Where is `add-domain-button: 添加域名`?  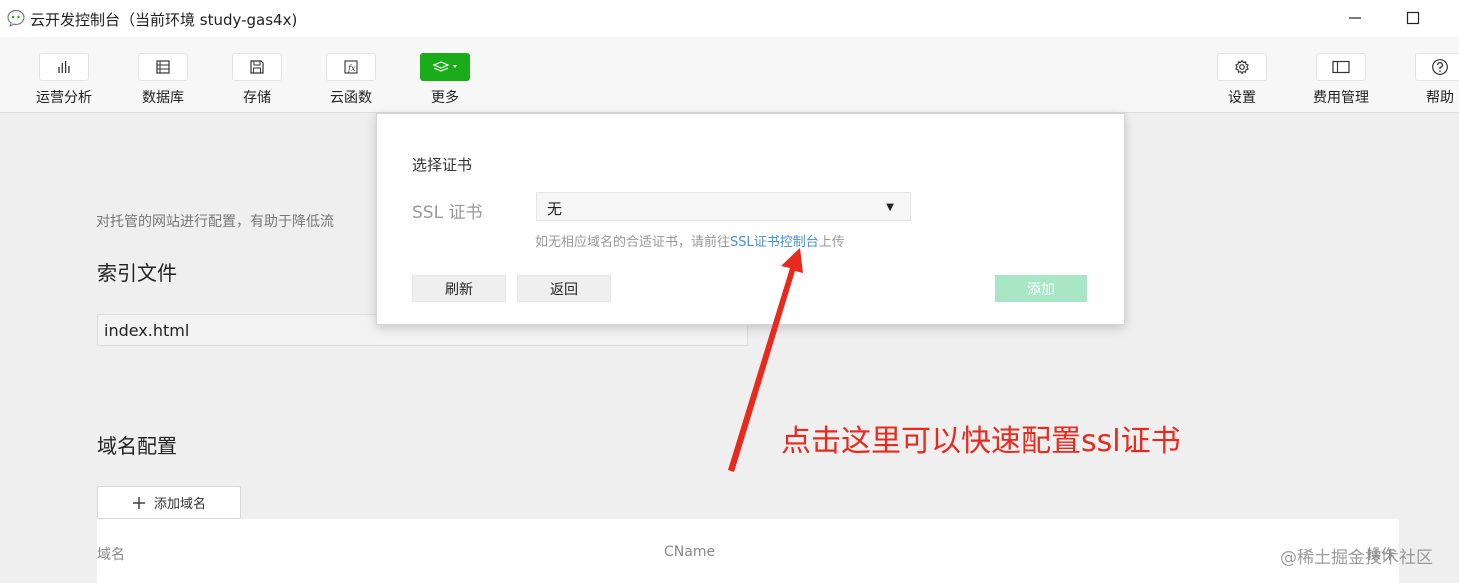 add-domain-button: 添加域名 is located at coordinates (169, 502).